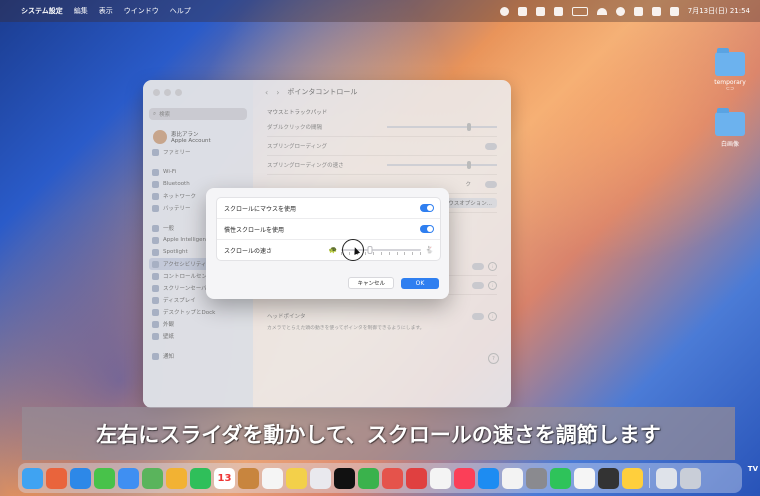 The height and width of the screenshot is (496, 760). What do you see at coordinates (176, 478) in the screenshot?
I see `photos-icon` at bounding box center [176, 478].